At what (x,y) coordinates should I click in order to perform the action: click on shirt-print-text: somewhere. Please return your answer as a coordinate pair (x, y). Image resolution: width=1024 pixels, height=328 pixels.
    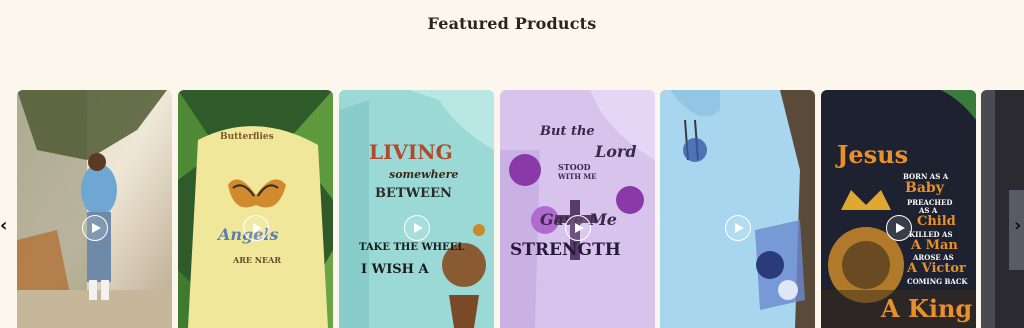
    Looking at the image, I should click on (424, 174).